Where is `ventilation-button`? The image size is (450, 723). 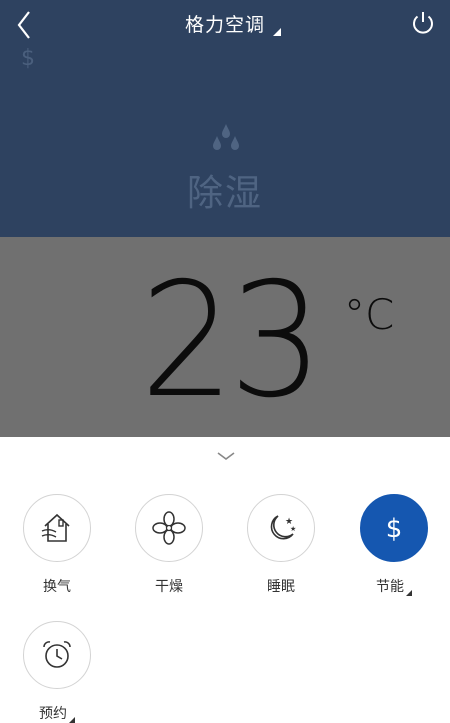 ventilation-button is located at coordinates (57, 528).